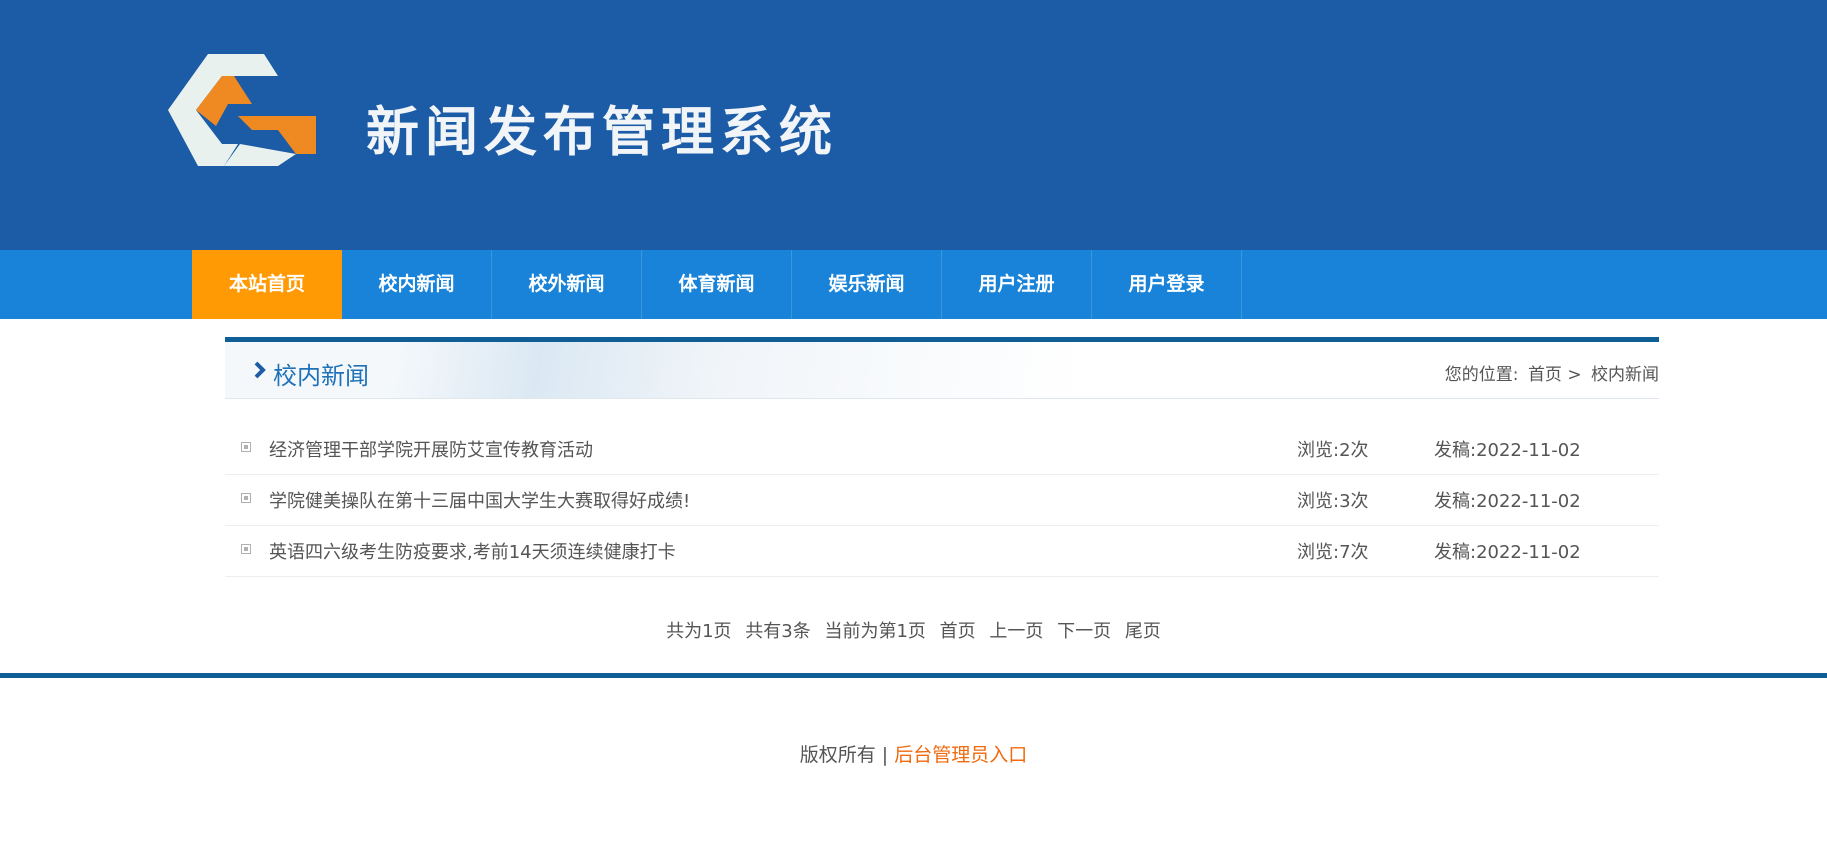  What do you see at coordinates (844, 755) in the screenshot?
I see `footer-copyright: 版权所有 |` at bounding box center [844, 755].